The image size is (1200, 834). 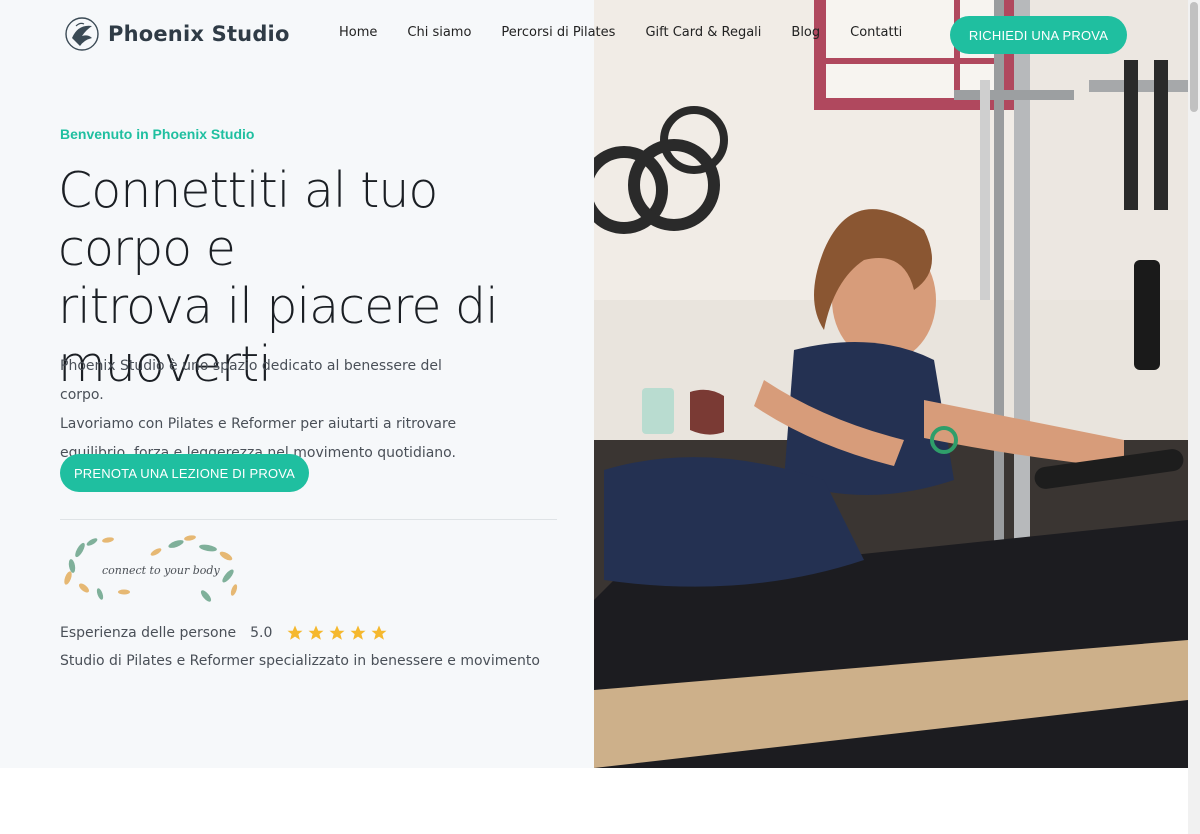 I want to click on page-scrollbar, so click(x=1194, y=417).